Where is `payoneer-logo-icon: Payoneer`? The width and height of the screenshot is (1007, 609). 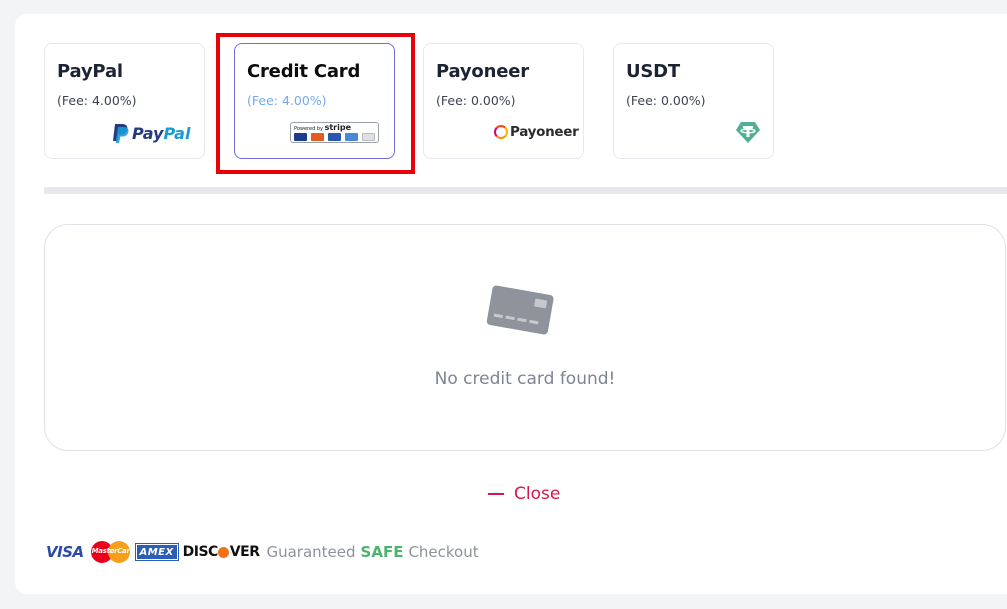 payoneer-logo-icon: Payoneer is located at coordinates (536, 132).